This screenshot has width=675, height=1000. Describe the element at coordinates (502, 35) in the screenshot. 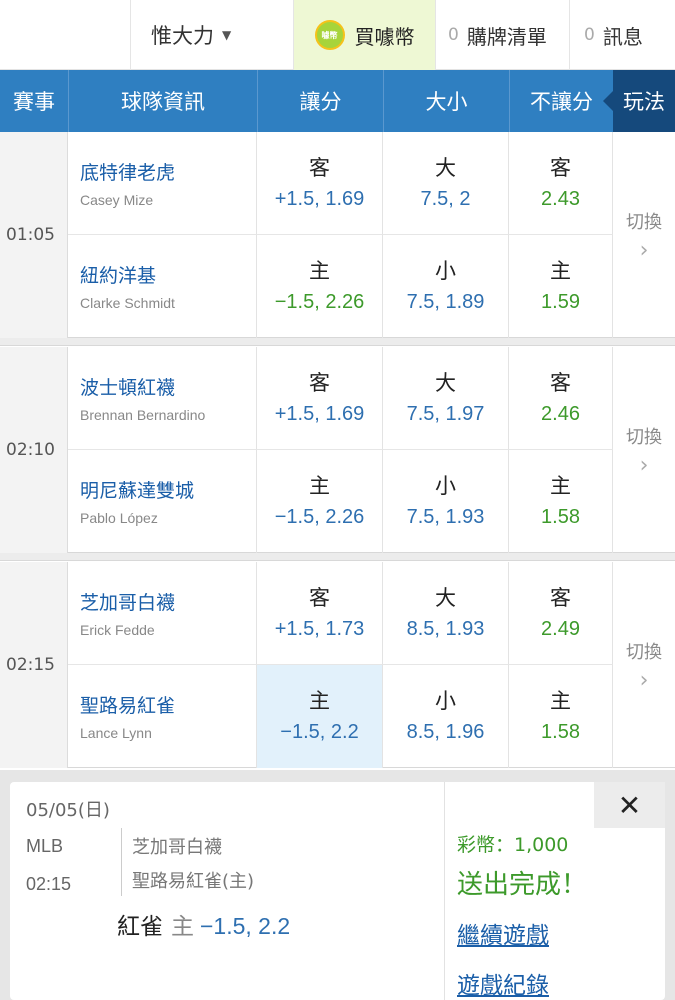

I see `cart-button: 0 購牌清單` at that location.